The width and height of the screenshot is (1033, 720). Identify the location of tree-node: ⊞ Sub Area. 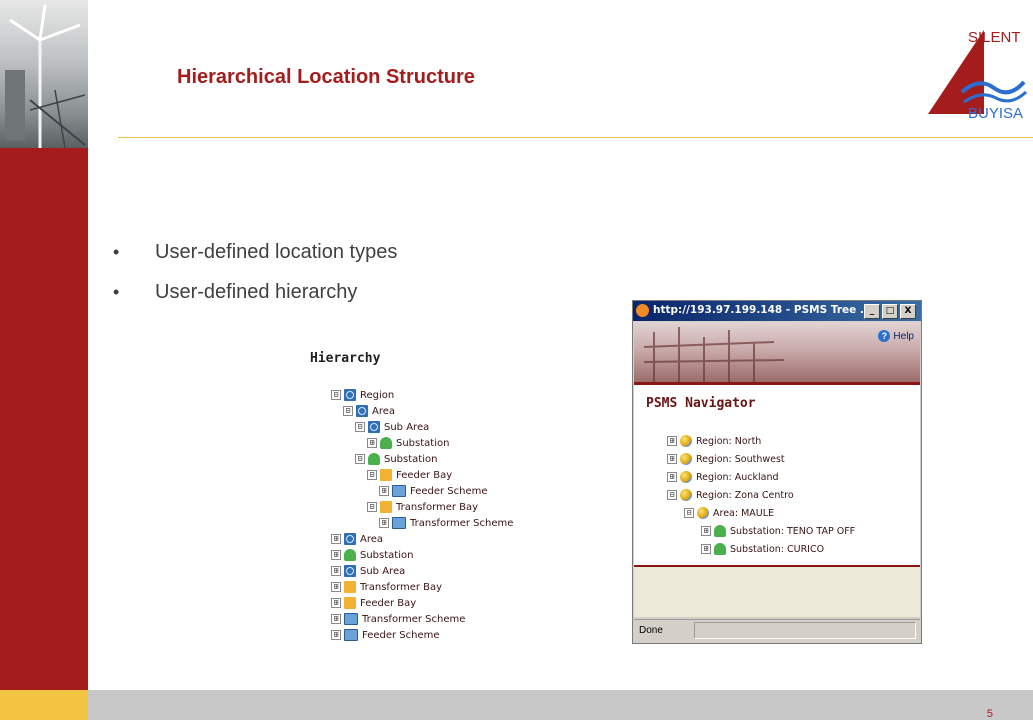
(368, 571).